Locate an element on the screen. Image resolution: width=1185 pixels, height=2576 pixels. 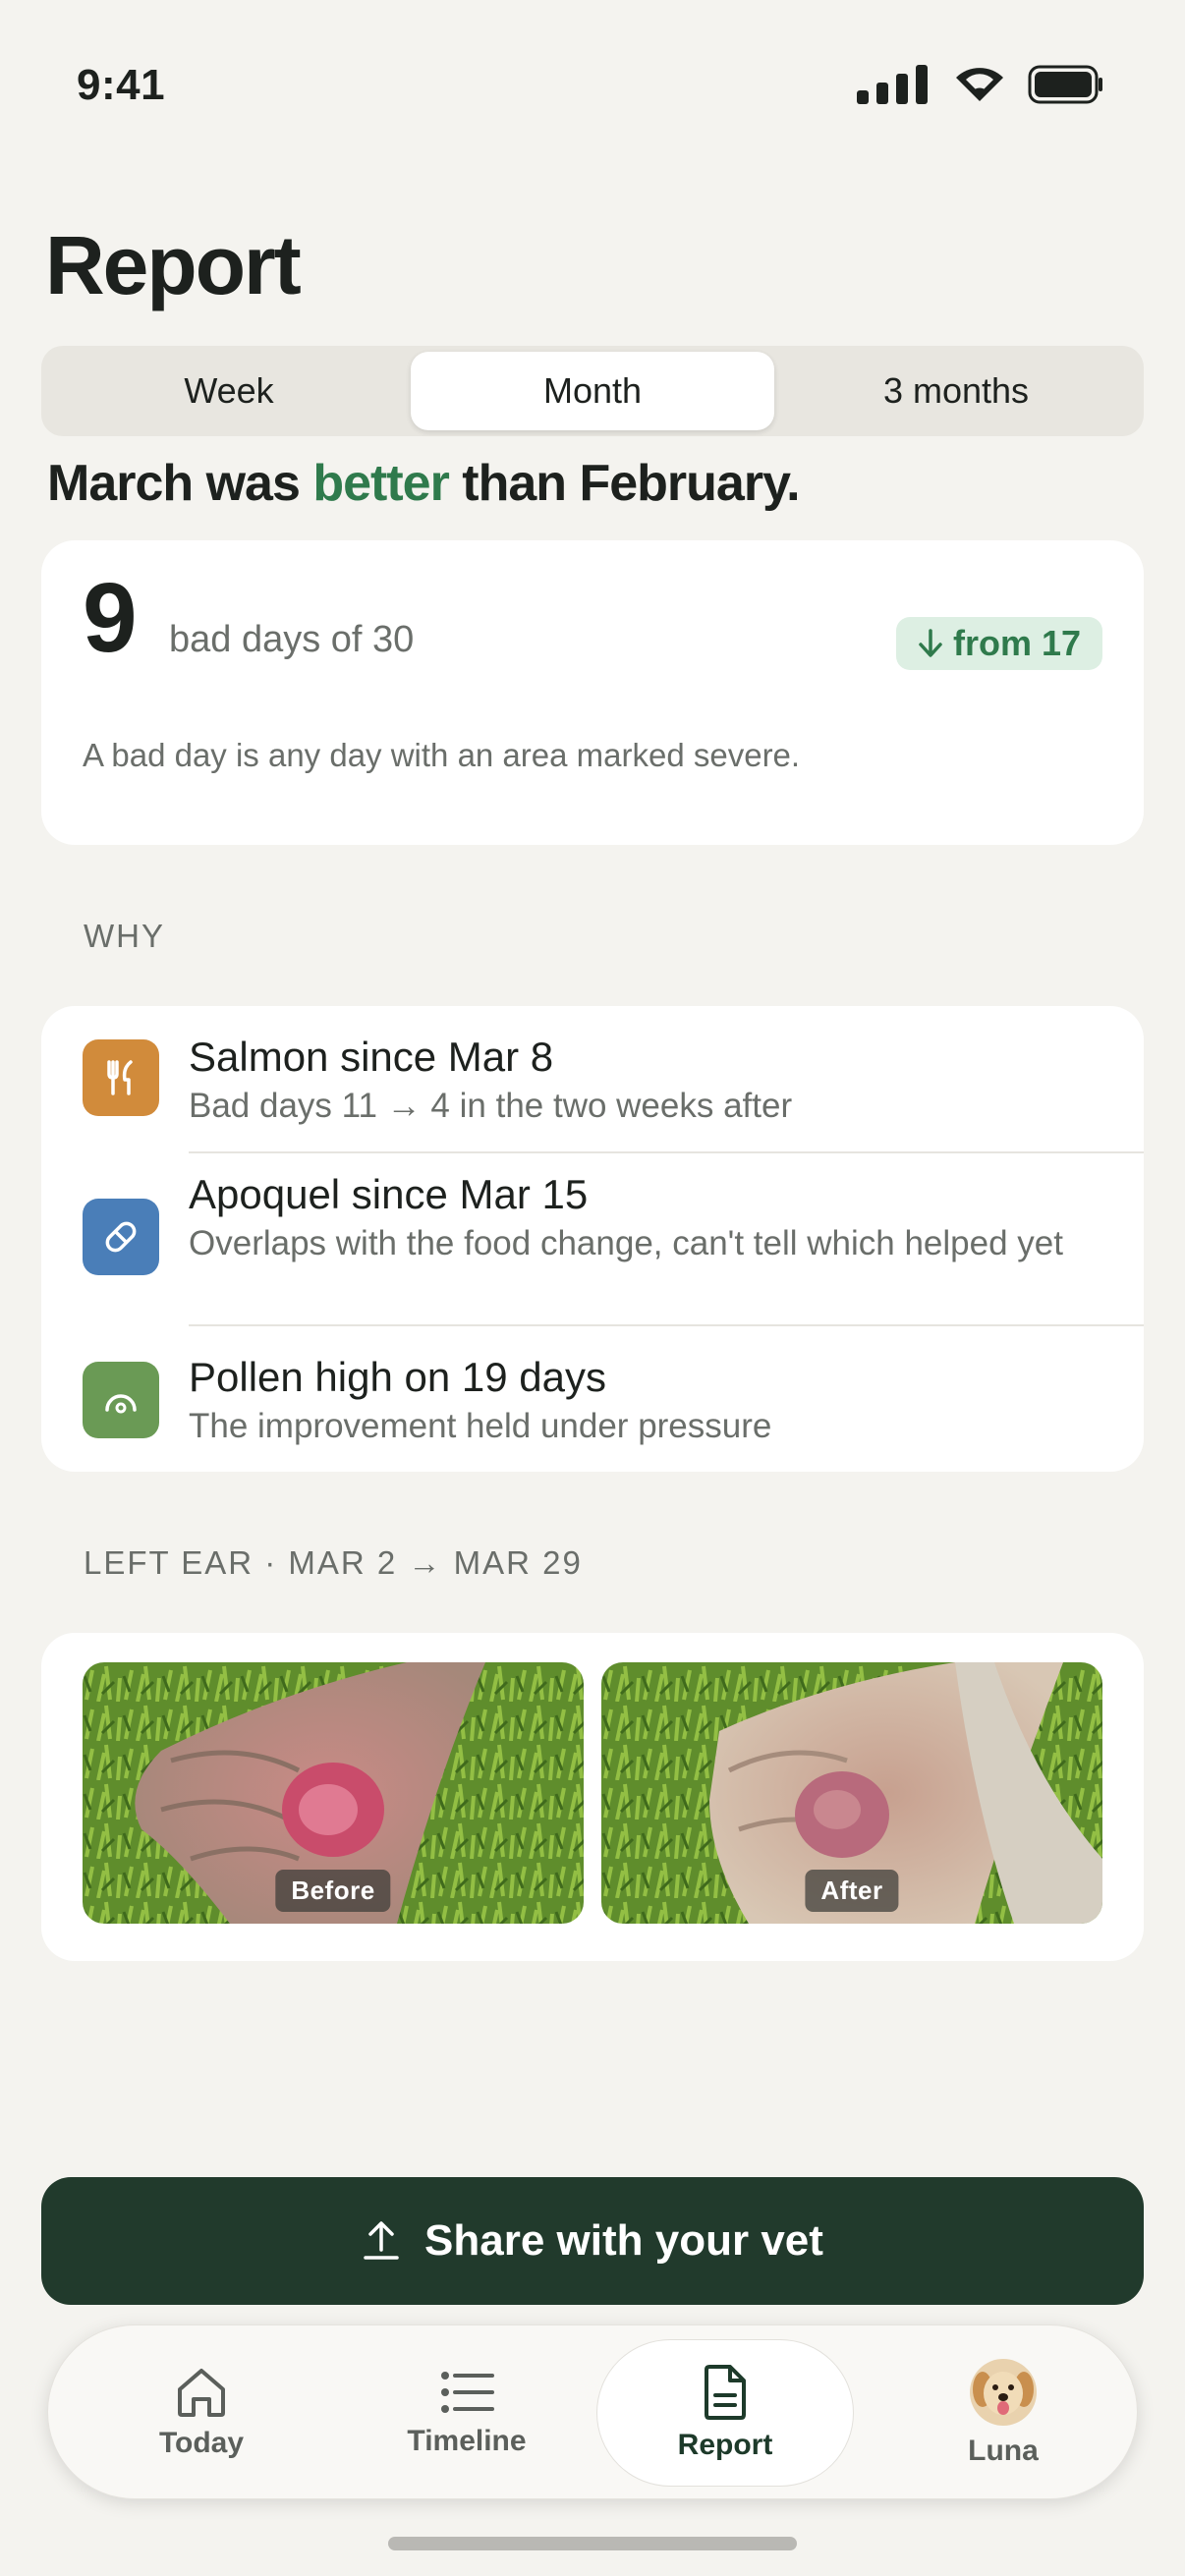
tab-report: Report is located at coordinates (725, 2413).